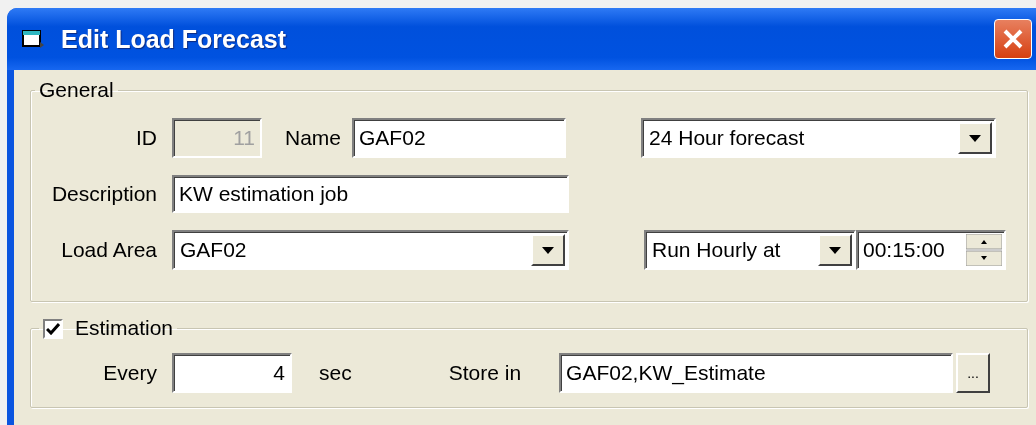 This screenshot has height=425, width=1036. Describe the element at coordinates (76, 90) in the screenshot. I see `group-title: General` at that location.